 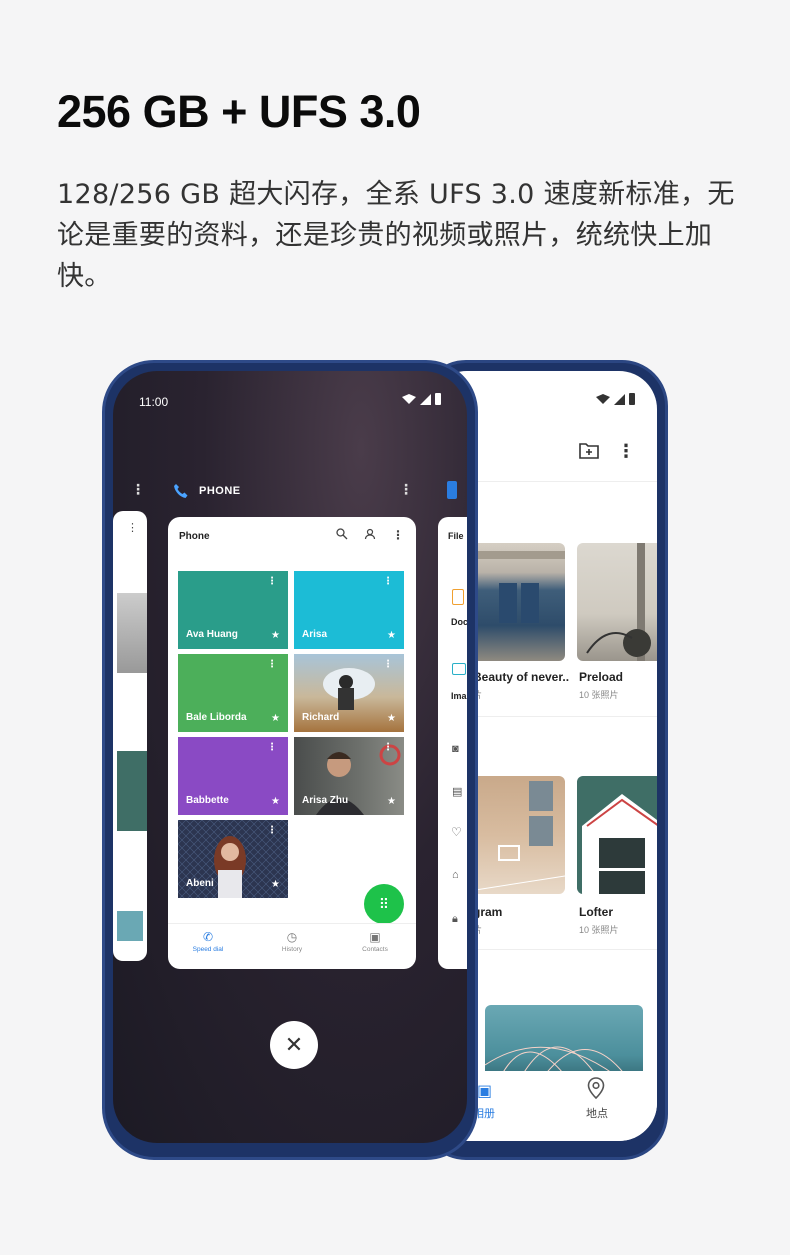 I want to click on contact-name: Ava Huang, so click(x=212, y=634).